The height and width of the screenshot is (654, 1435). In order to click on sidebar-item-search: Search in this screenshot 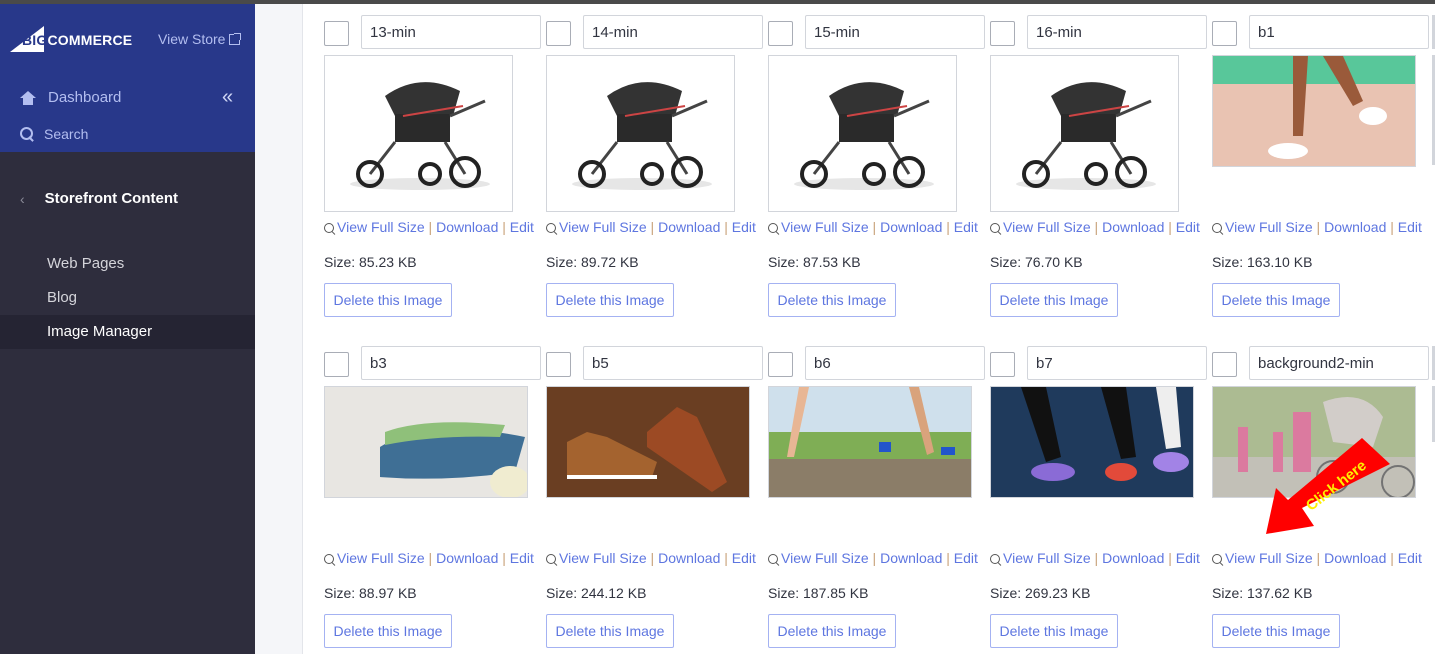, I will do `click(54, 134)`.